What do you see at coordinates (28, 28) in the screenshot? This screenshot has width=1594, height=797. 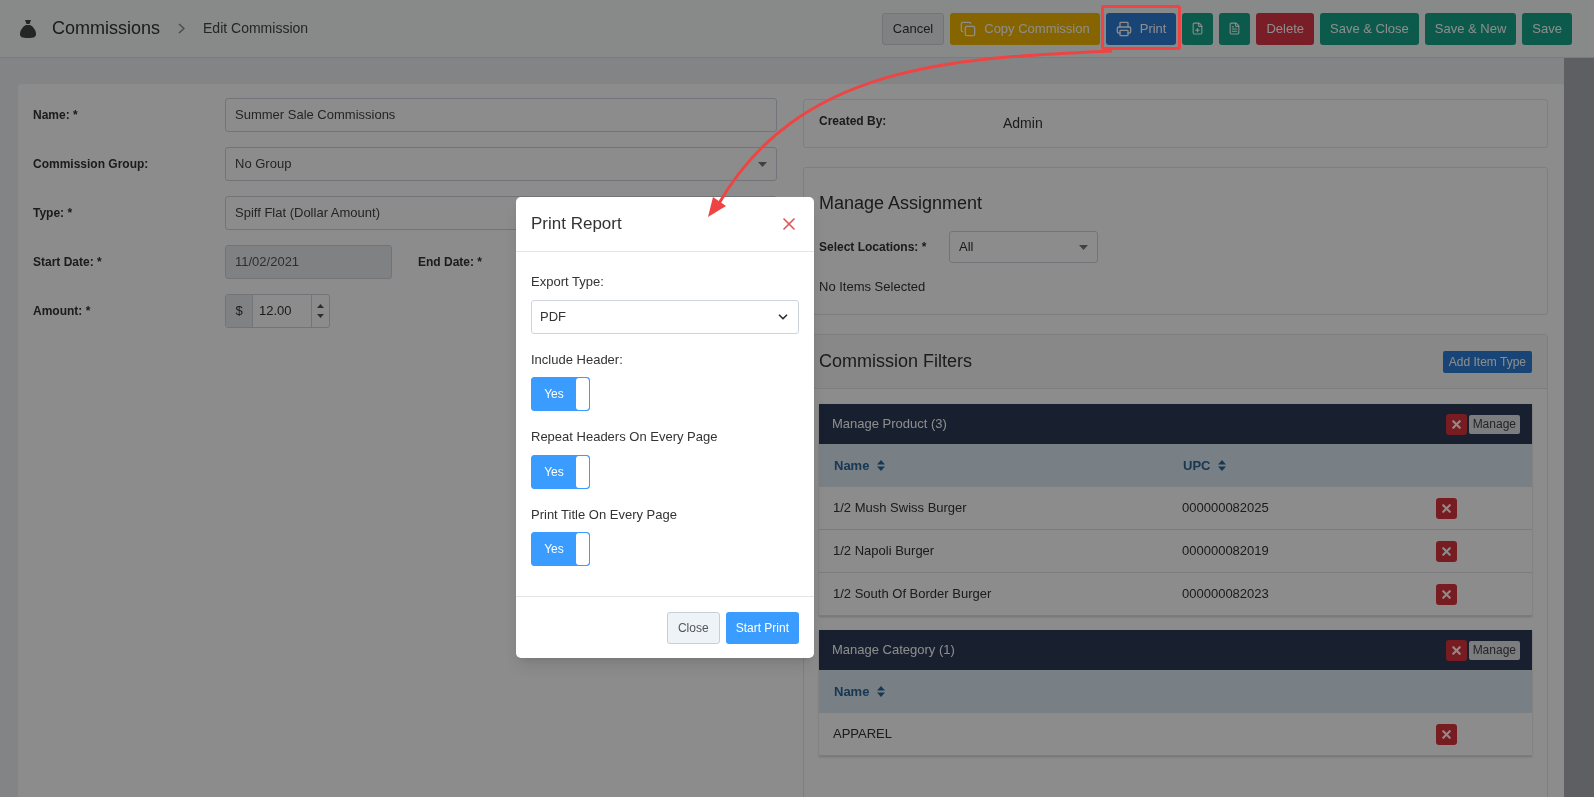 I see `money-bag-icon` at bounding box center [28, 28].